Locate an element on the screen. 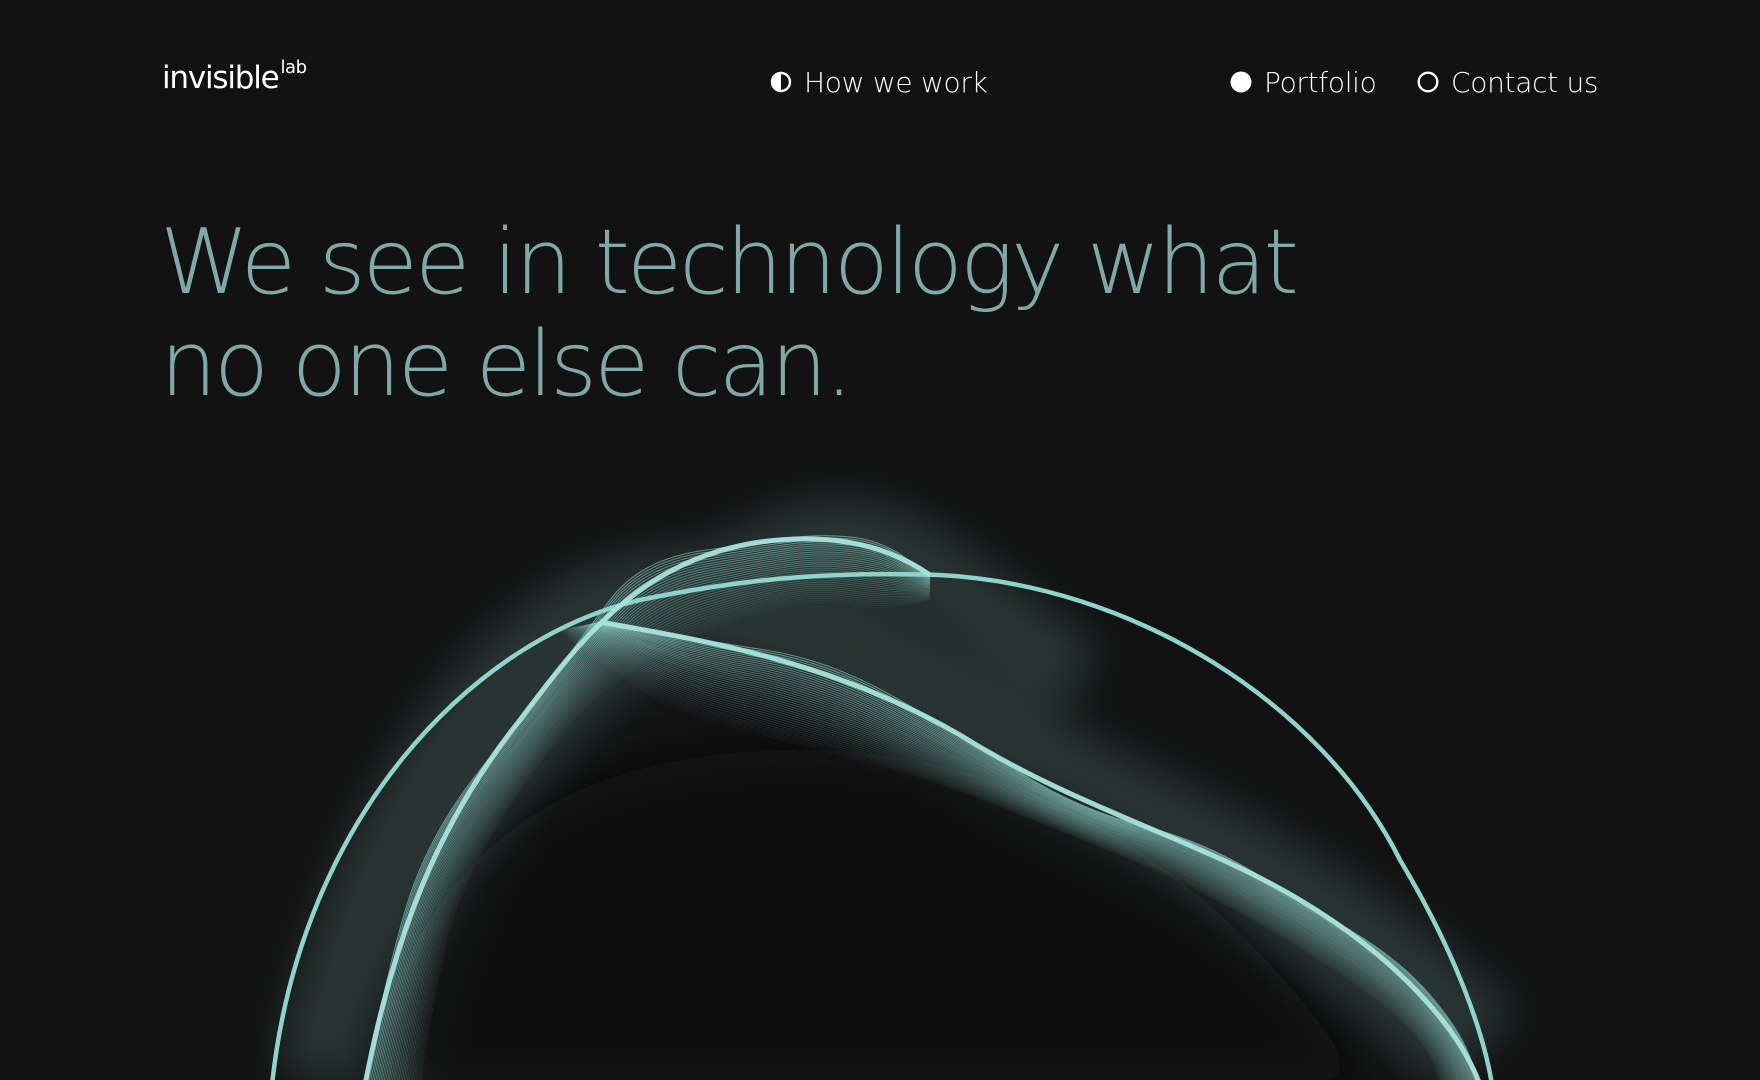 This screenshot has width=1760, height=1080. logo-superscript: lab is located at coordinates (293, 67).